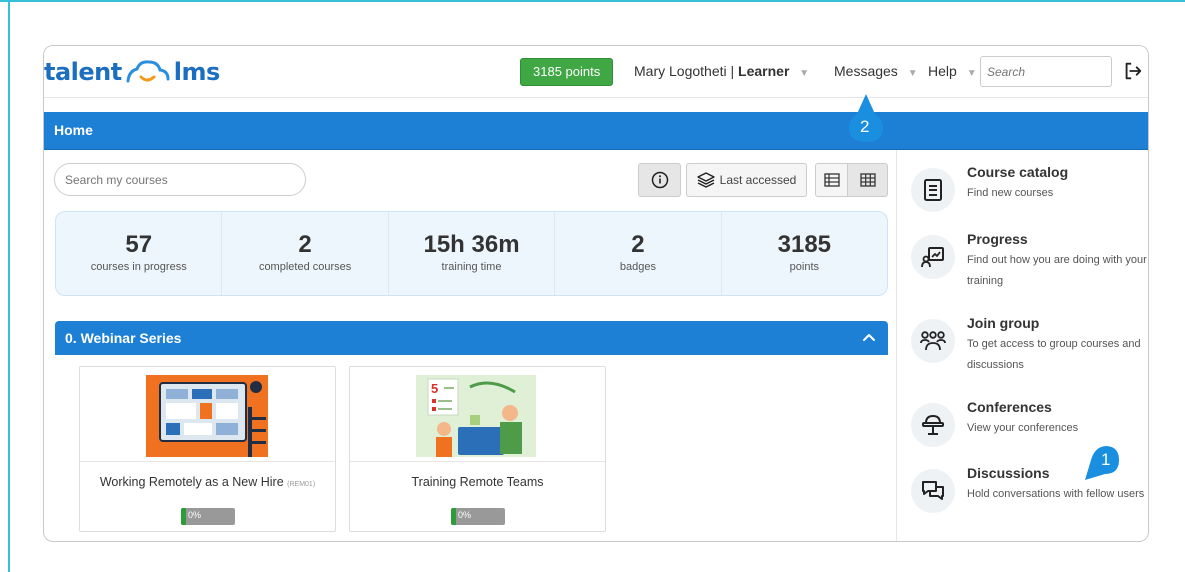 Image resolution: width=1185 pixels, height=572 pixels. I want to click on stat-completed-courses: 2 completed courses, so click(305, 253).